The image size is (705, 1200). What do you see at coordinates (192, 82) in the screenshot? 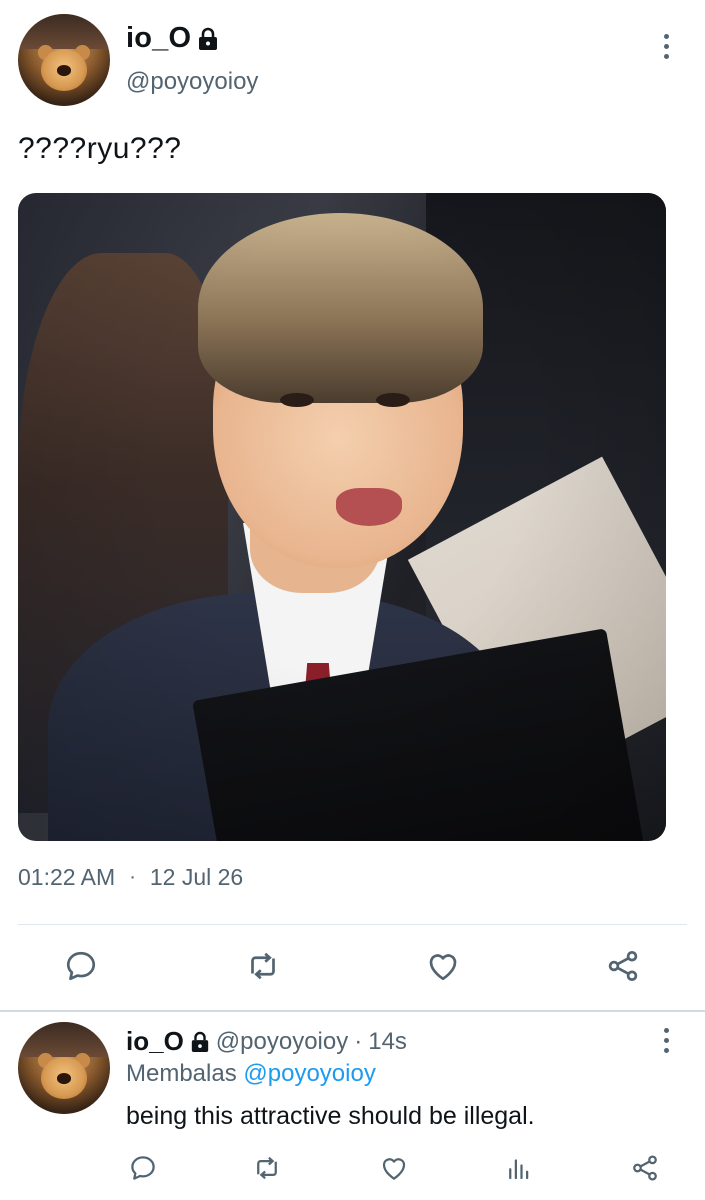
I see `author-handle: @poyoyoioy` at bounding box center [192, 82].